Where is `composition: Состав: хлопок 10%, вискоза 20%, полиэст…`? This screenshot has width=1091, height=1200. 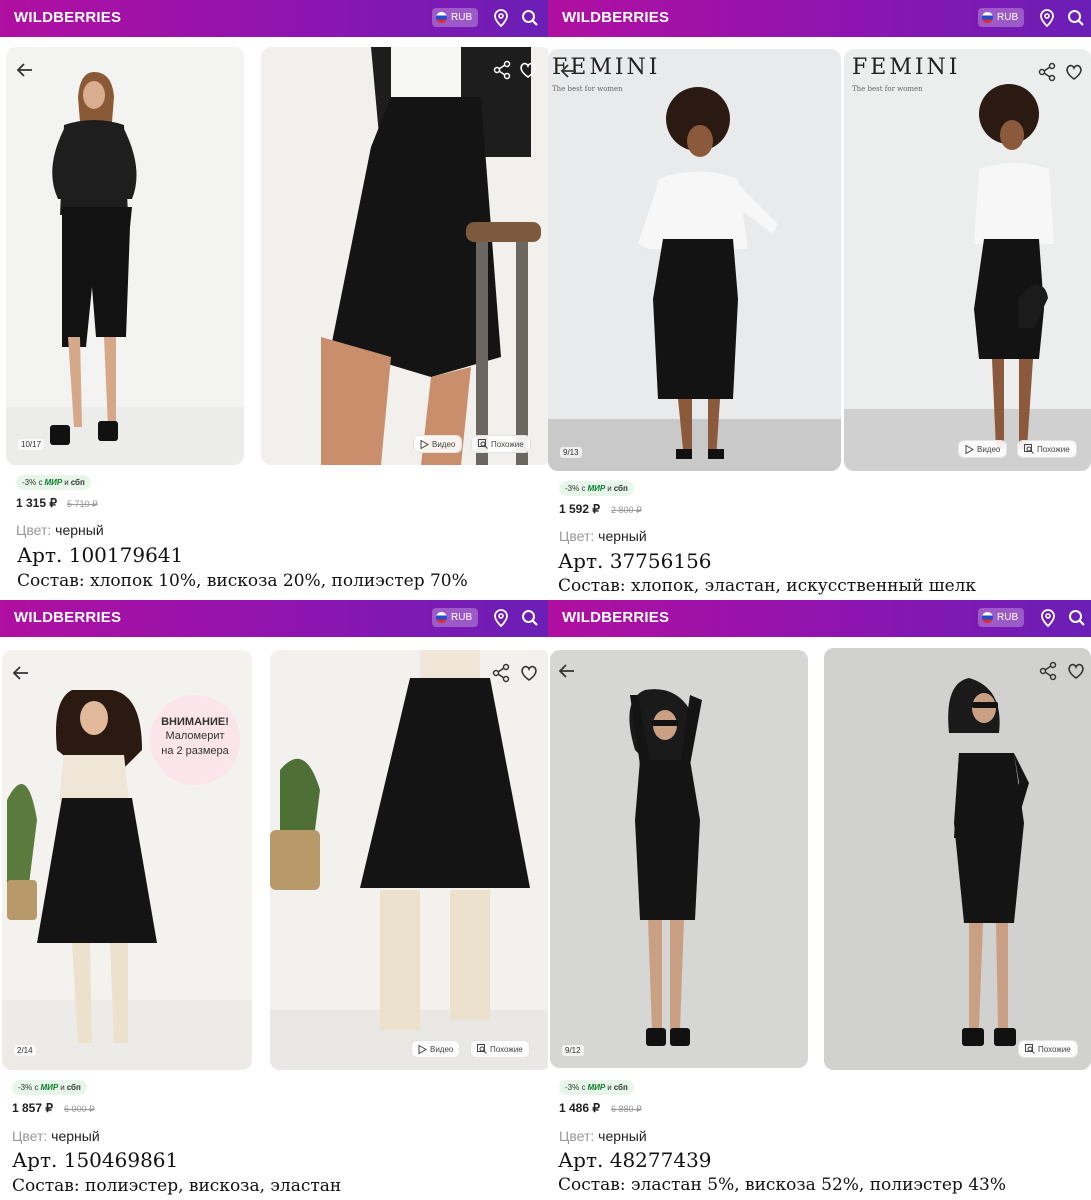 composition: Состав: хлопок 10%, вискоза 20%, полиэст… is located at coordinates (242, 581).